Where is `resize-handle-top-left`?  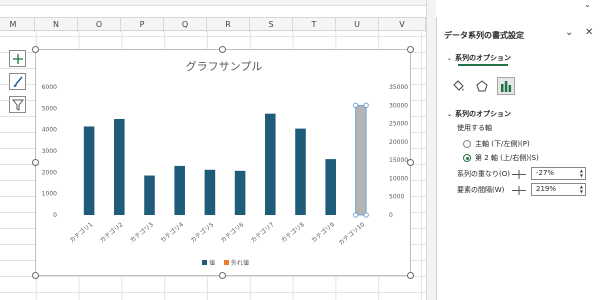
resize-handle-top-left is located at coordinates (35, 49).